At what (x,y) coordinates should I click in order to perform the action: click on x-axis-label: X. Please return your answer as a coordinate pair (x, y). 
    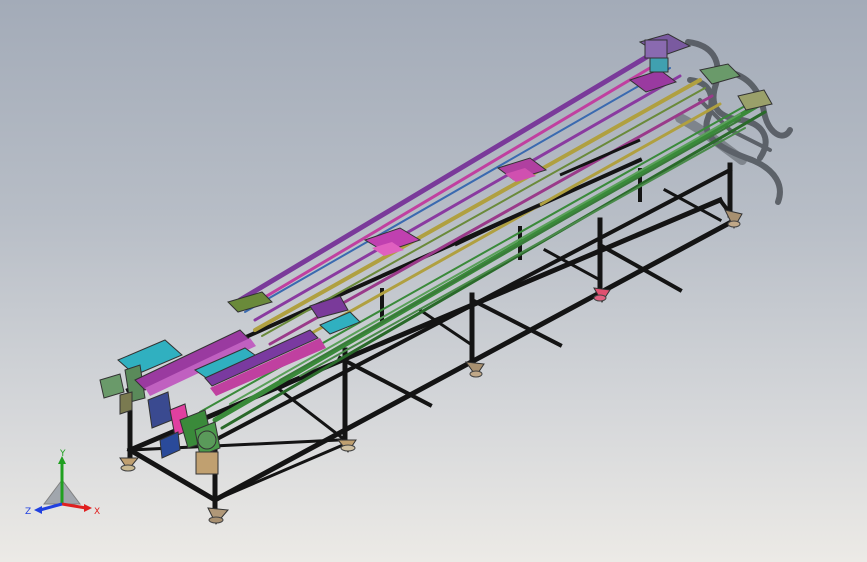
    Looking at the image, I should click on (97, 512).